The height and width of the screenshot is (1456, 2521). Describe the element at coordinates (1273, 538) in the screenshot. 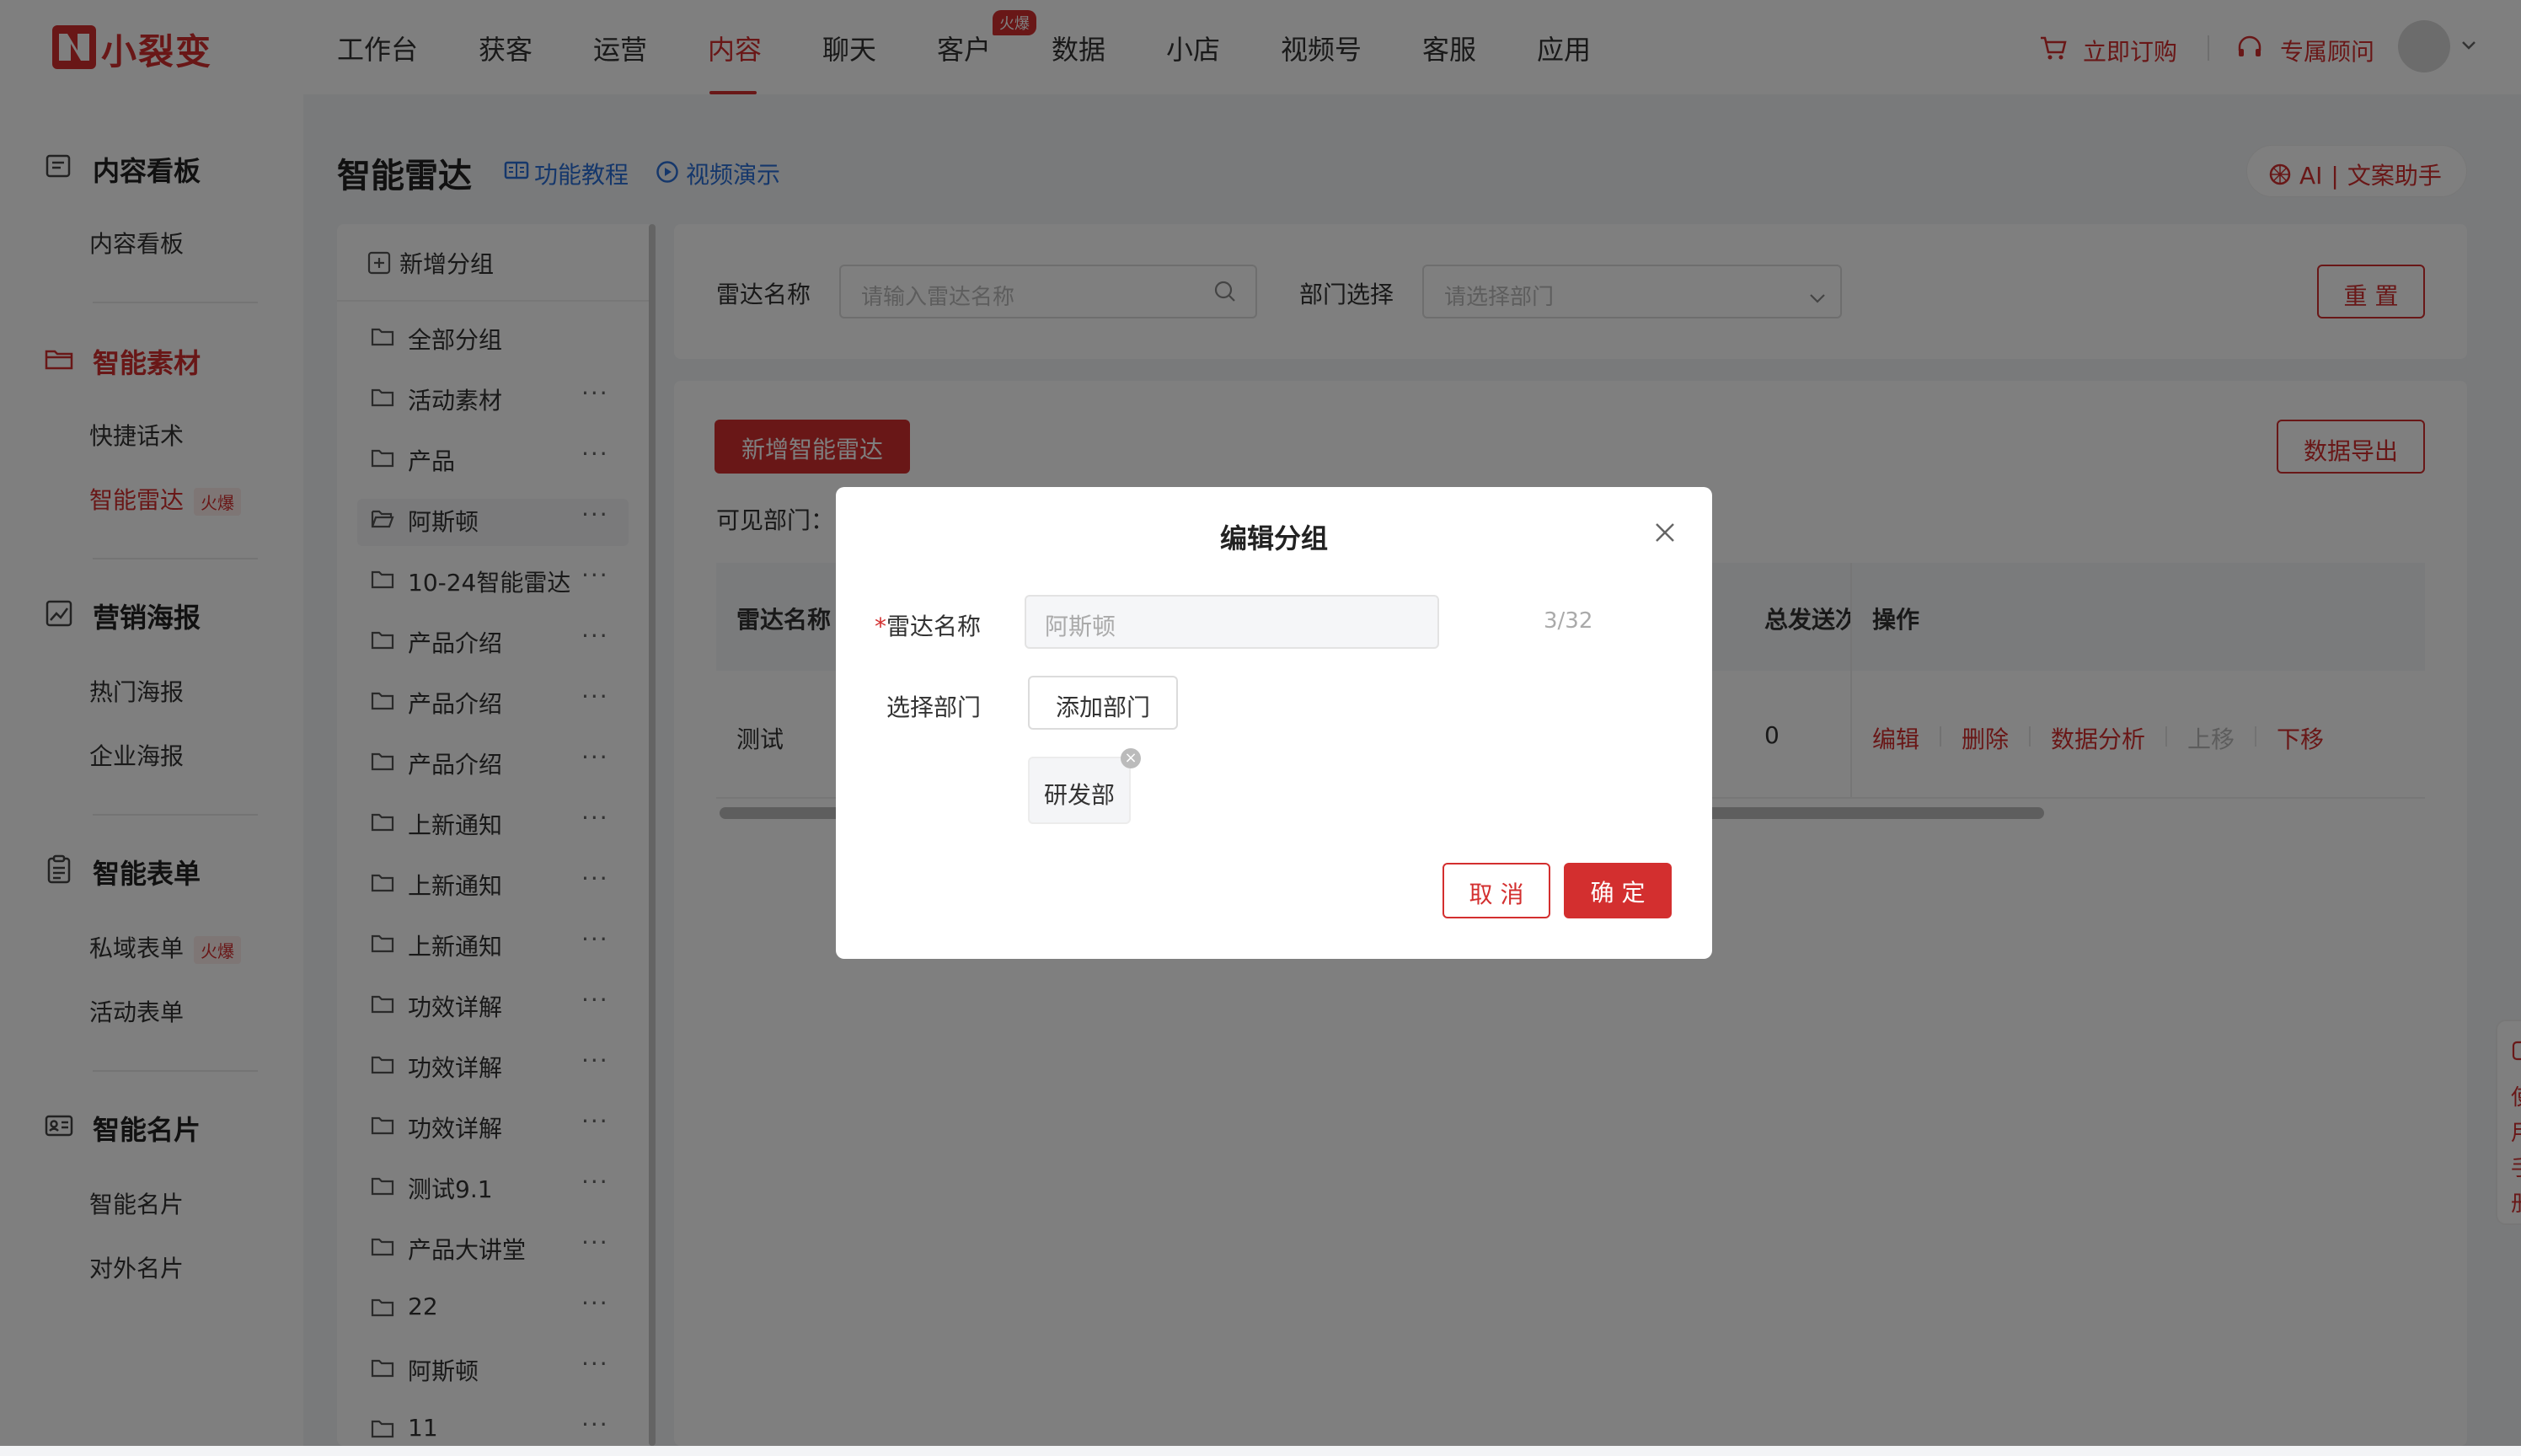

I see `dialog-title: 编辑分组` at that location.